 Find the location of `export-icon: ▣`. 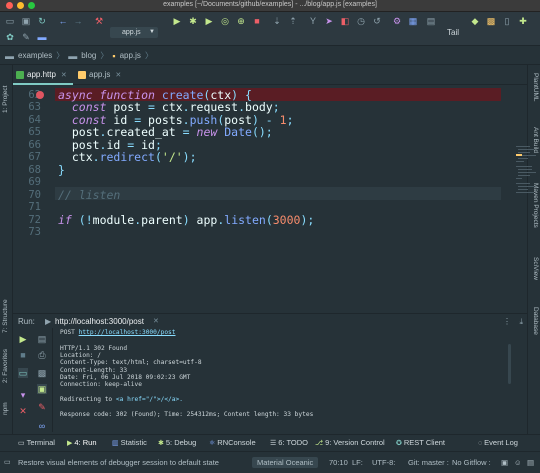

export-icon: ▣ is located at coordinates (42, 389).